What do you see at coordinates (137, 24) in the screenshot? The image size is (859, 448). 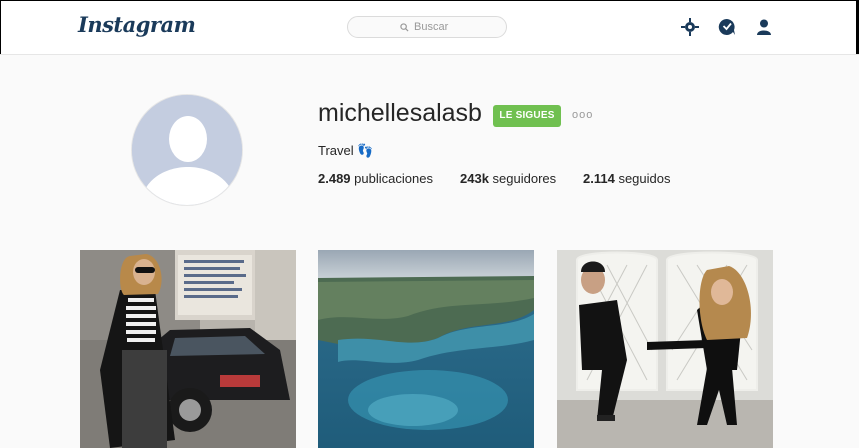 I see `instagram-logo: Instagram` at bounding box center [137, 24].